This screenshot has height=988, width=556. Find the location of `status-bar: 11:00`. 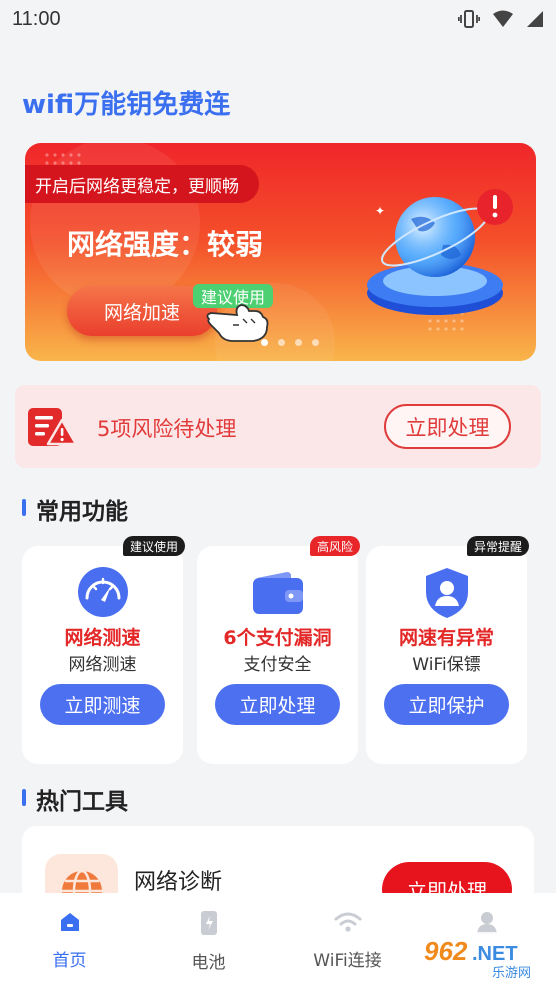

status-bar: 11:00 is located at coordinates (278, 19).